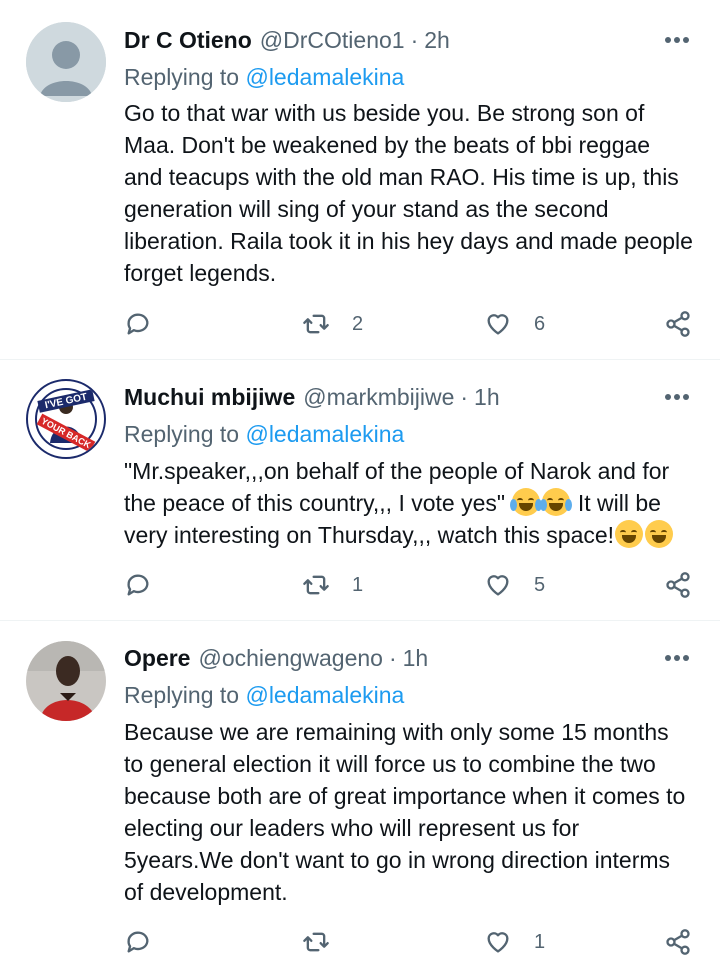 This screenshot has height=974, width=720. I want to click on tweet-header: Opere @ochiengwageno · 1h, so click(407, 658).